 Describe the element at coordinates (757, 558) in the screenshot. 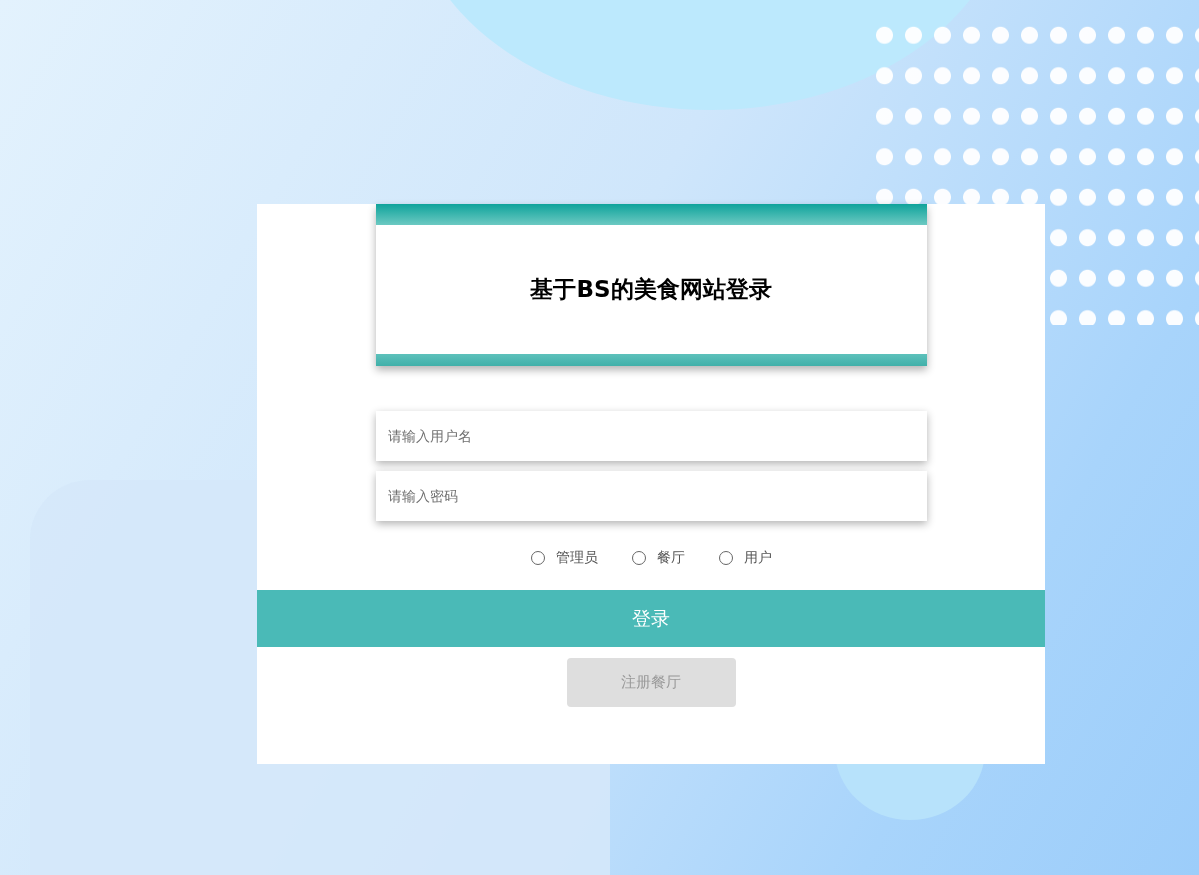

I see `radio-label: 用户` at that location.